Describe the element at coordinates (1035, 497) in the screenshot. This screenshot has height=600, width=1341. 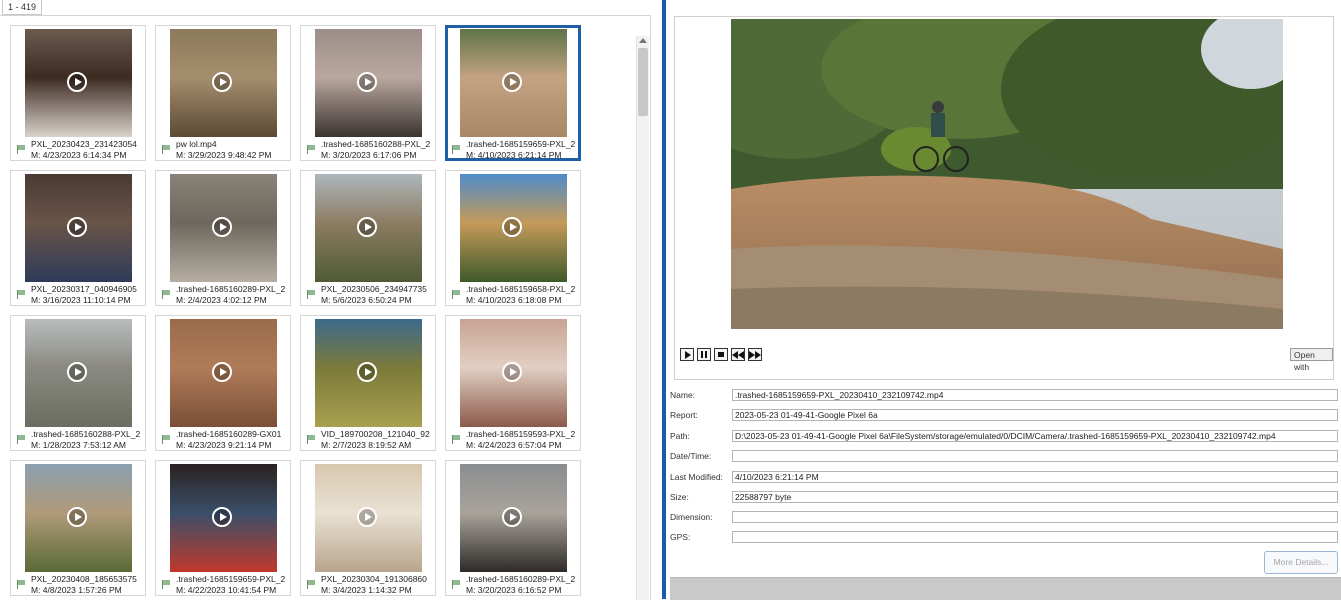
I see `size-field: 22588797 byte` at that location.